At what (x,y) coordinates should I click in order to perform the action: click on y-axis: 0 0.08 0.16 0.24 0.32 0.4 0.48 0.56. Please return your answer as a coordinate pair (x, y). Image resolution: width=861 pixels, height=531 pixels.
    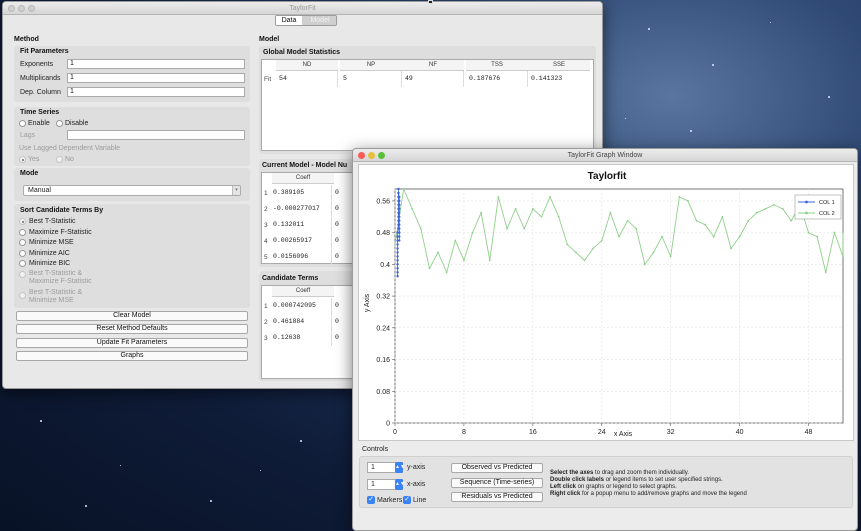
    Looking at the image, I should click on (385, 313).